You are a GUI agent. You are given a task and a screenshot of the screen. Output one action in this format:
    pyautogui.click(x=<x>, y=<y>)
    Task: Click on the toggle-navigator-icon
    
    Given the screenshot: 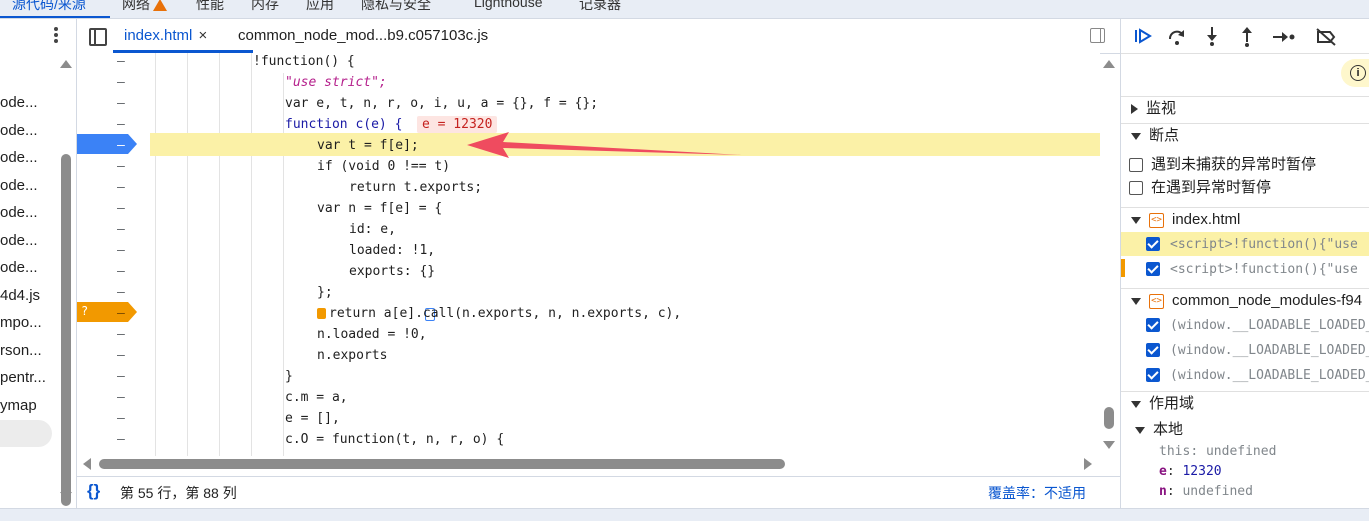 What is the action you would take?
    pyautogui.click(x=98, y=37)
    